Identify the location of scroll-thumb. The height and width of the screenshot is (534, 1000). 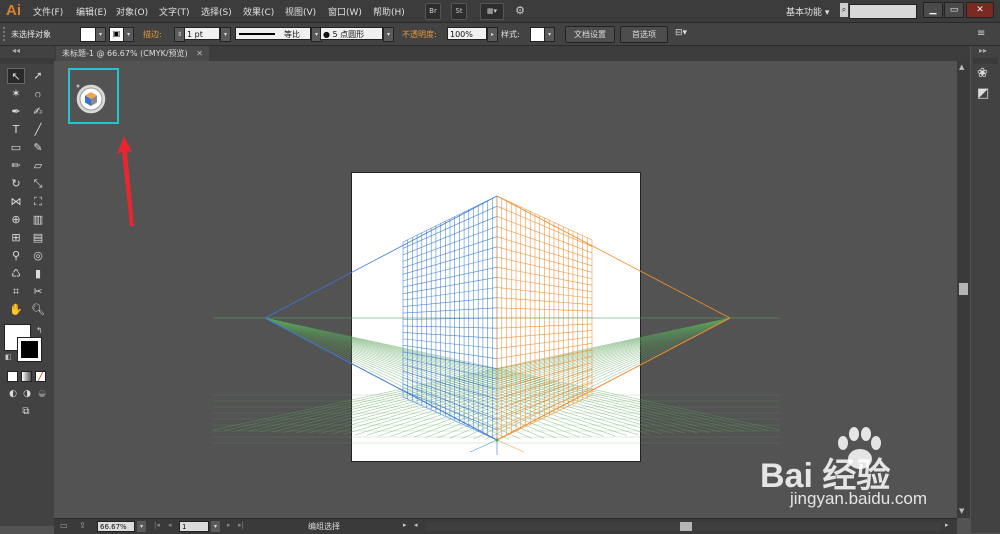
(963, 289).